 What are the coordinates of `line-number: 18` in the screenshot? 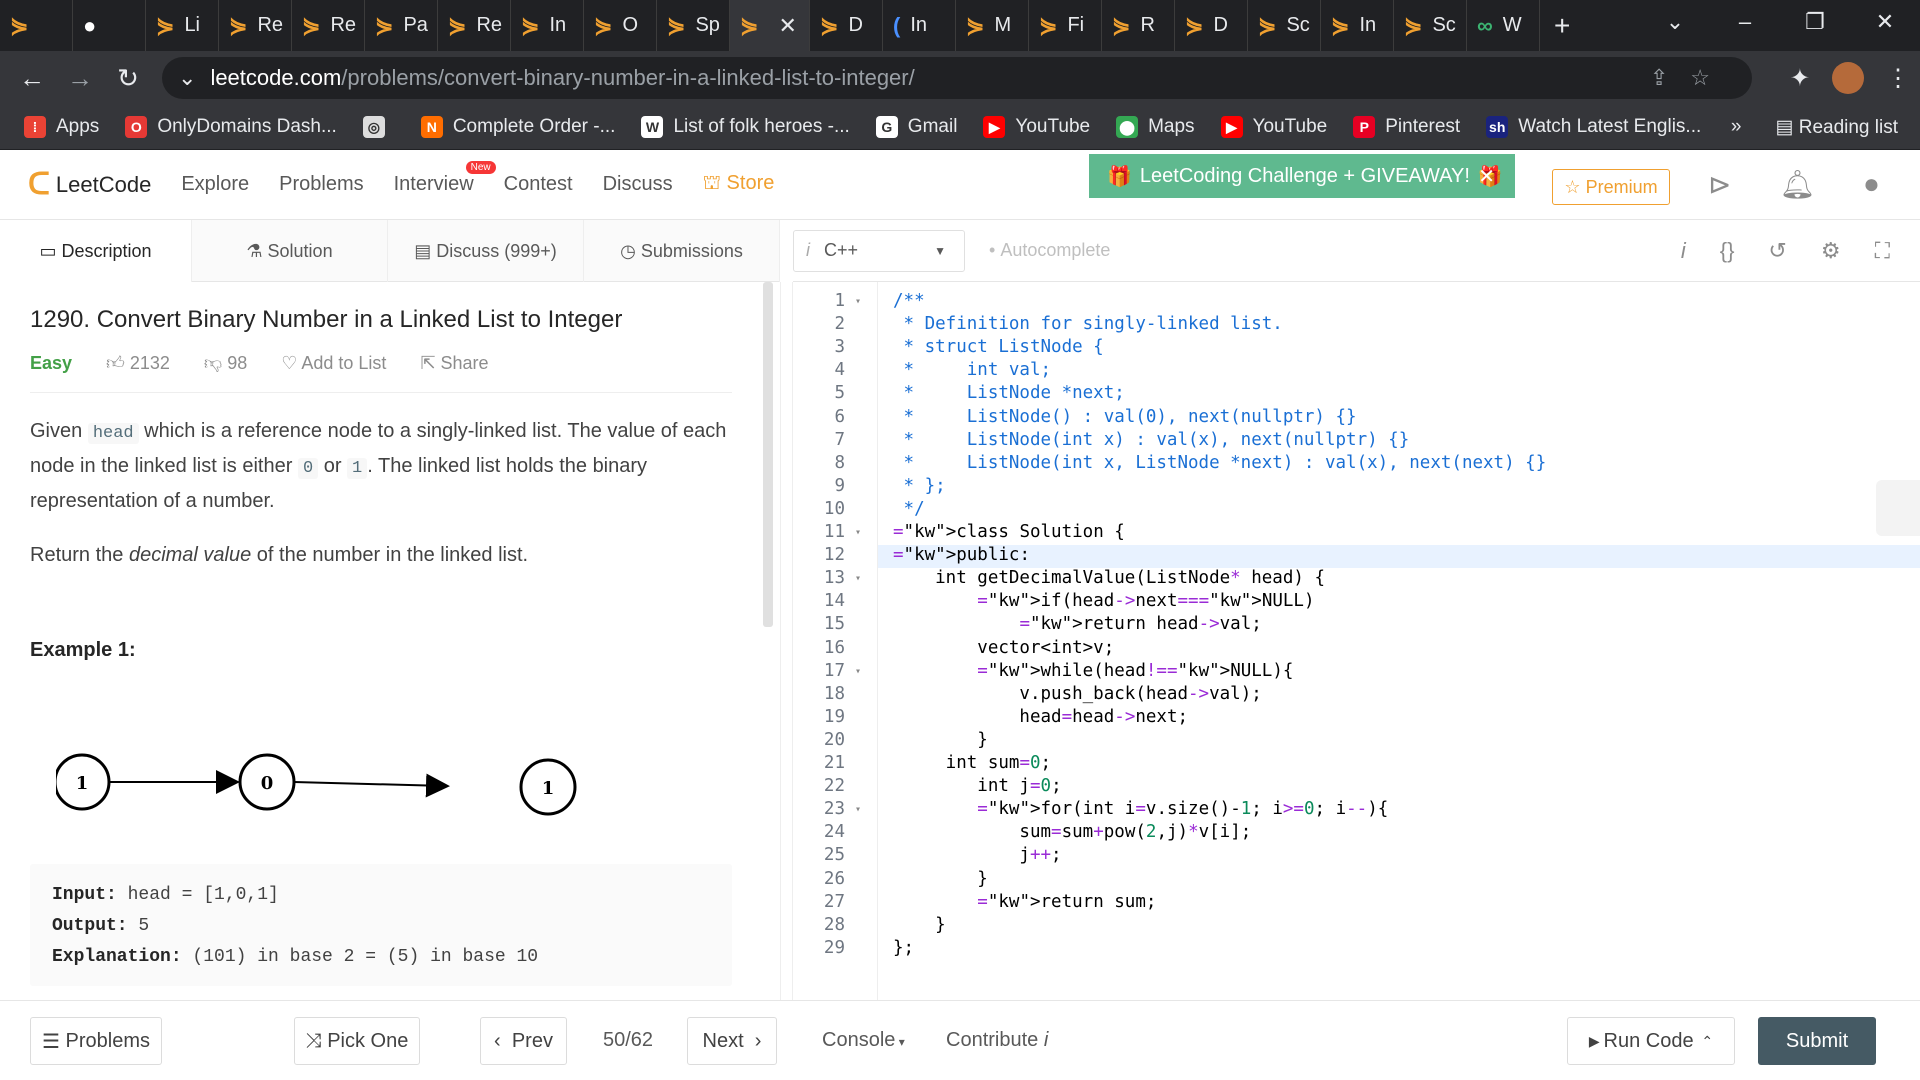 It's located at (834, 693).